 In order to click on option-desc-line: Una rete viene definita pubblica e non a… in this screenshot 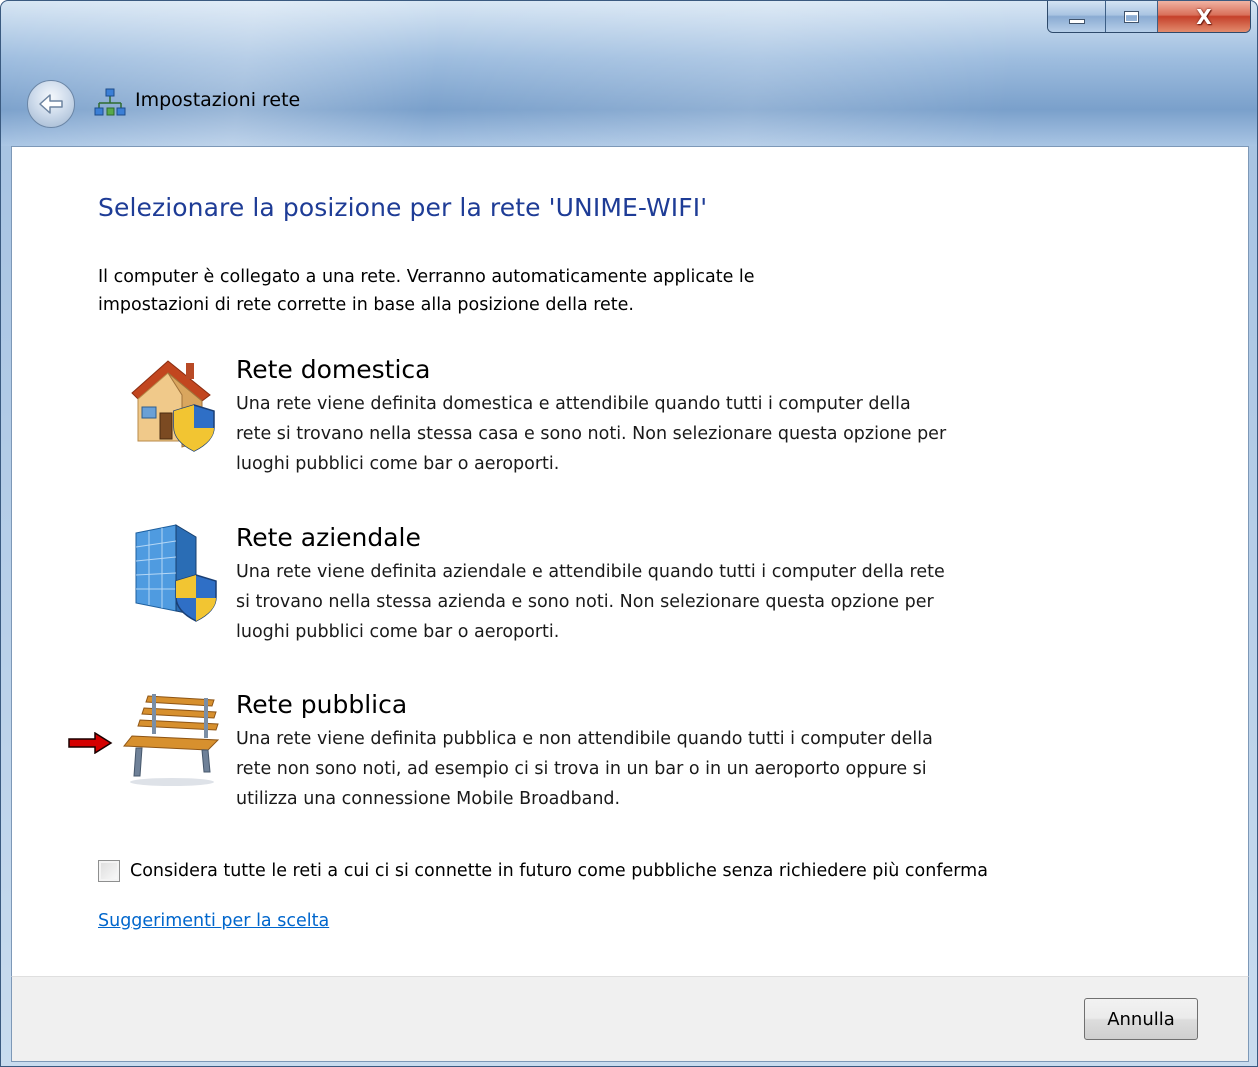, I will do `click(584, 739)`.